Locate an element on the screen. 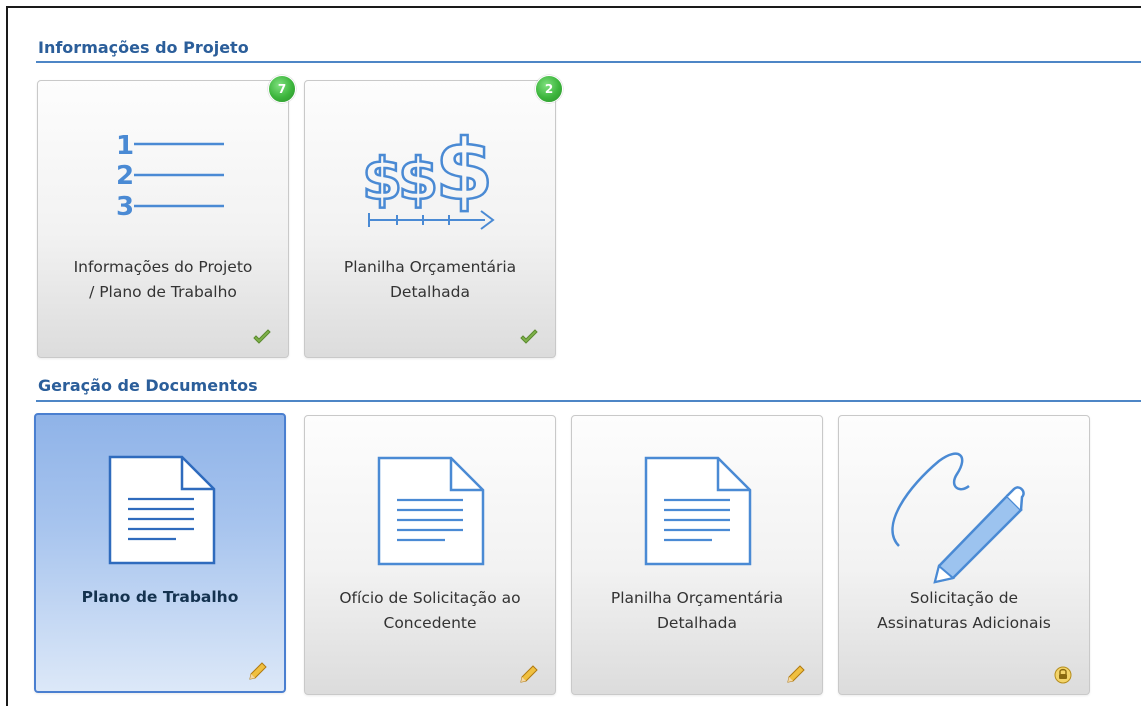 The image size is (1141, 706). tile-additional-signatures: Solicitação de Assinaturas Adicionais is located at coordinates (964, 555).